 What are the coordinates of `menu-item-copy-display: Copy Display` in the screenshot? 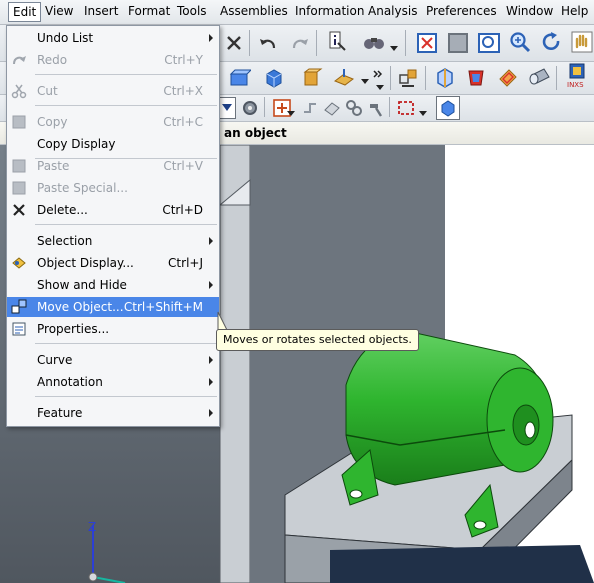 It's located at (113, 144).